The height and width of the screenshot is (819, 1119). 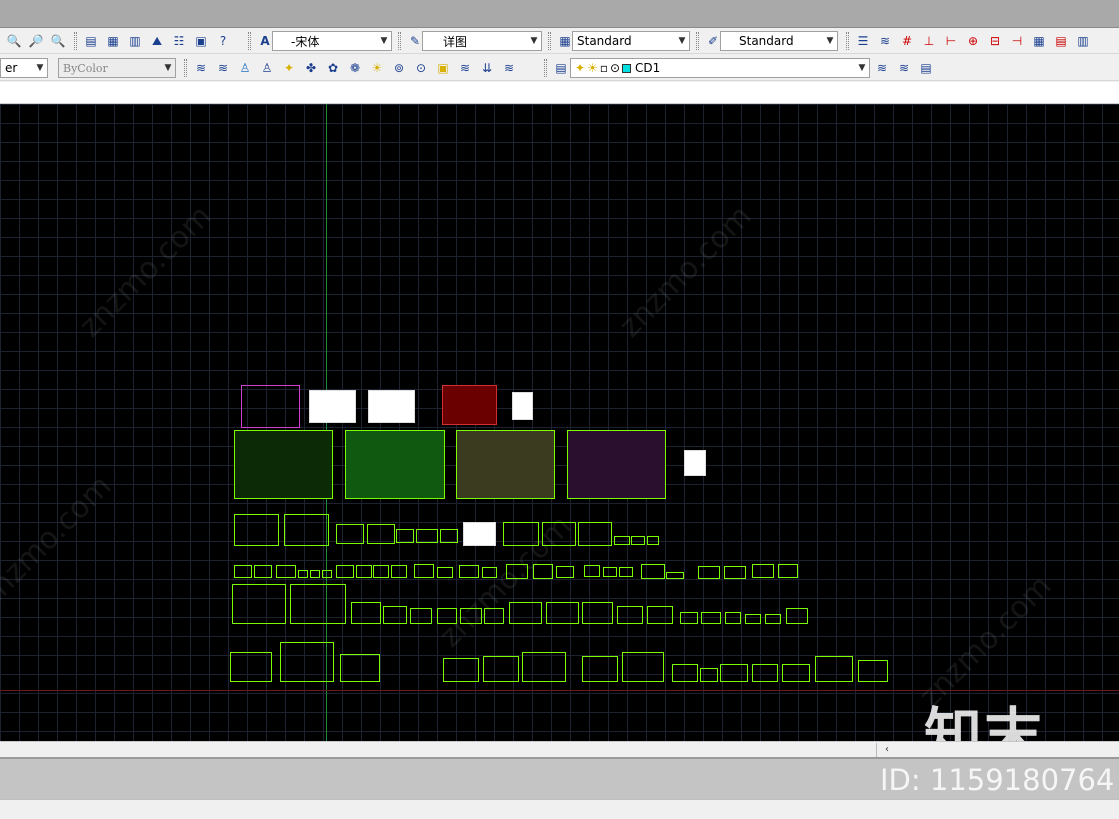 I want to click on lock-icon: ⊚, so click(x=399, y=68).